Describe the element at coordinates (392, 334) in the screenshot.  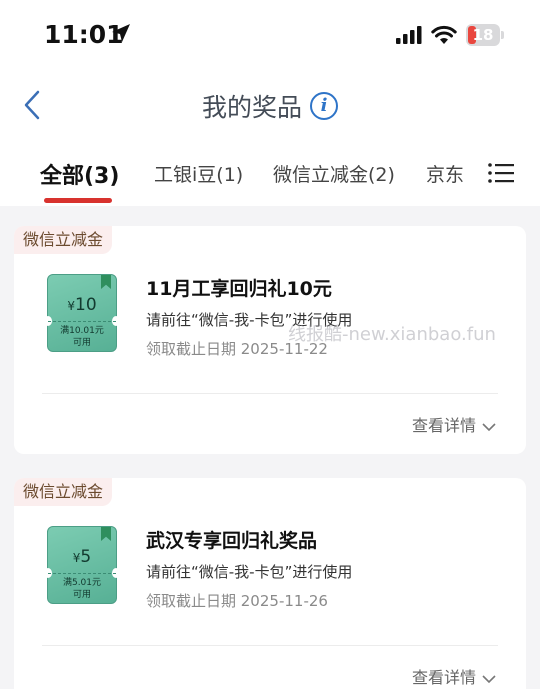
I see `watermark: 线报酷-new.xianbao.fun` at that location.